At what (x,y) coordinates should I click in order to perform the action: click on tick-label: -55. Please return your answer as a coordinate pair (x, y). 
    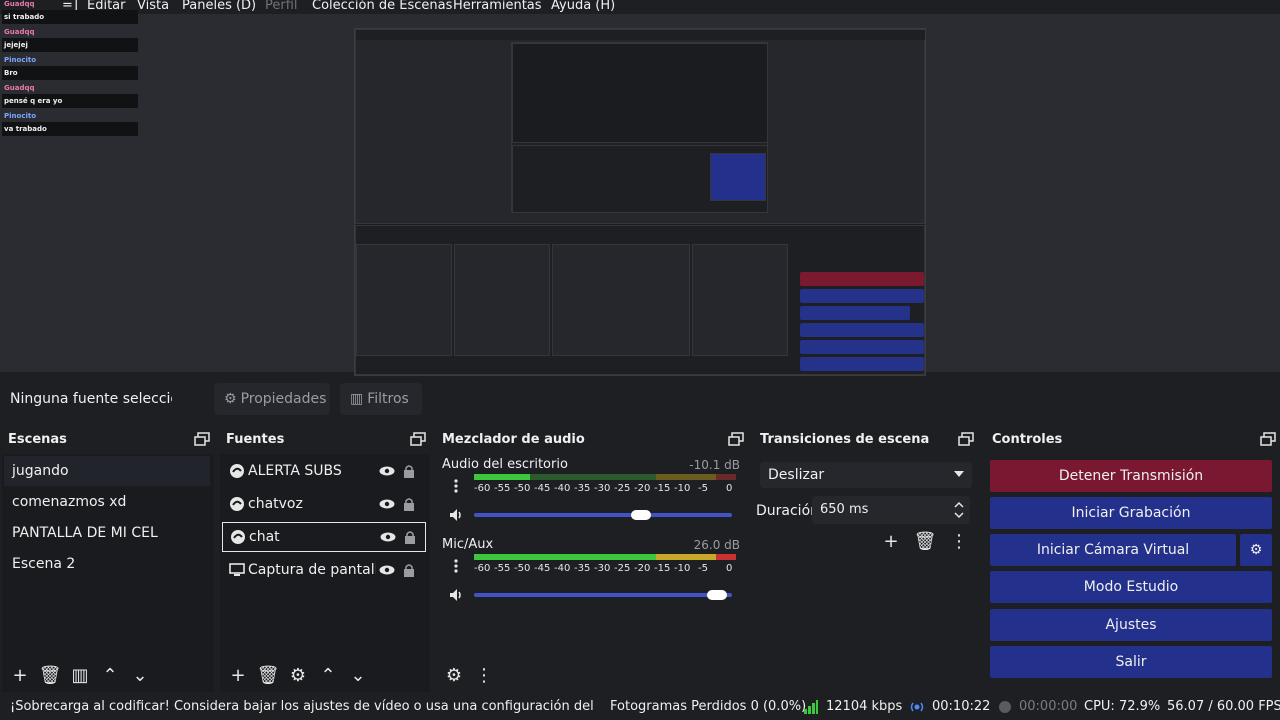
    Looking at the image, I should click on (502, 568).